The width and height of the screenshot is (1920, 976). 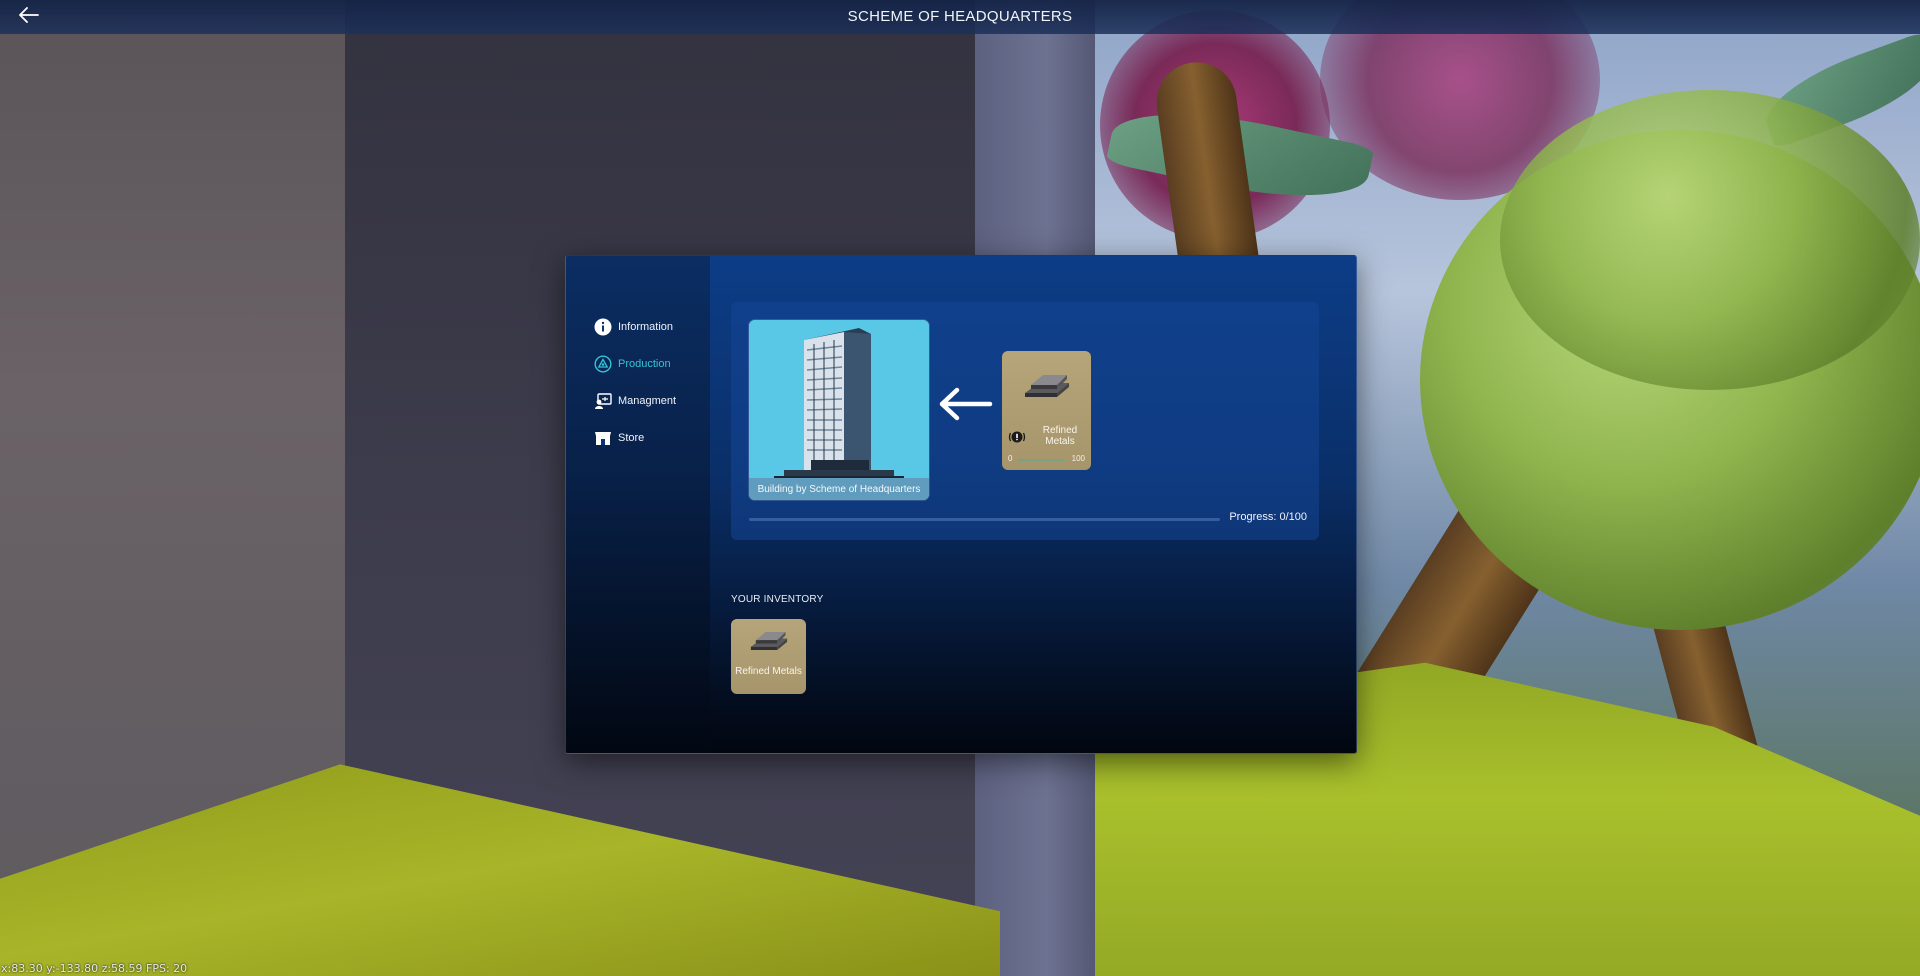 I want to click on modal-sidebar: Information Production Managment Store, so click(x=638, y=504).